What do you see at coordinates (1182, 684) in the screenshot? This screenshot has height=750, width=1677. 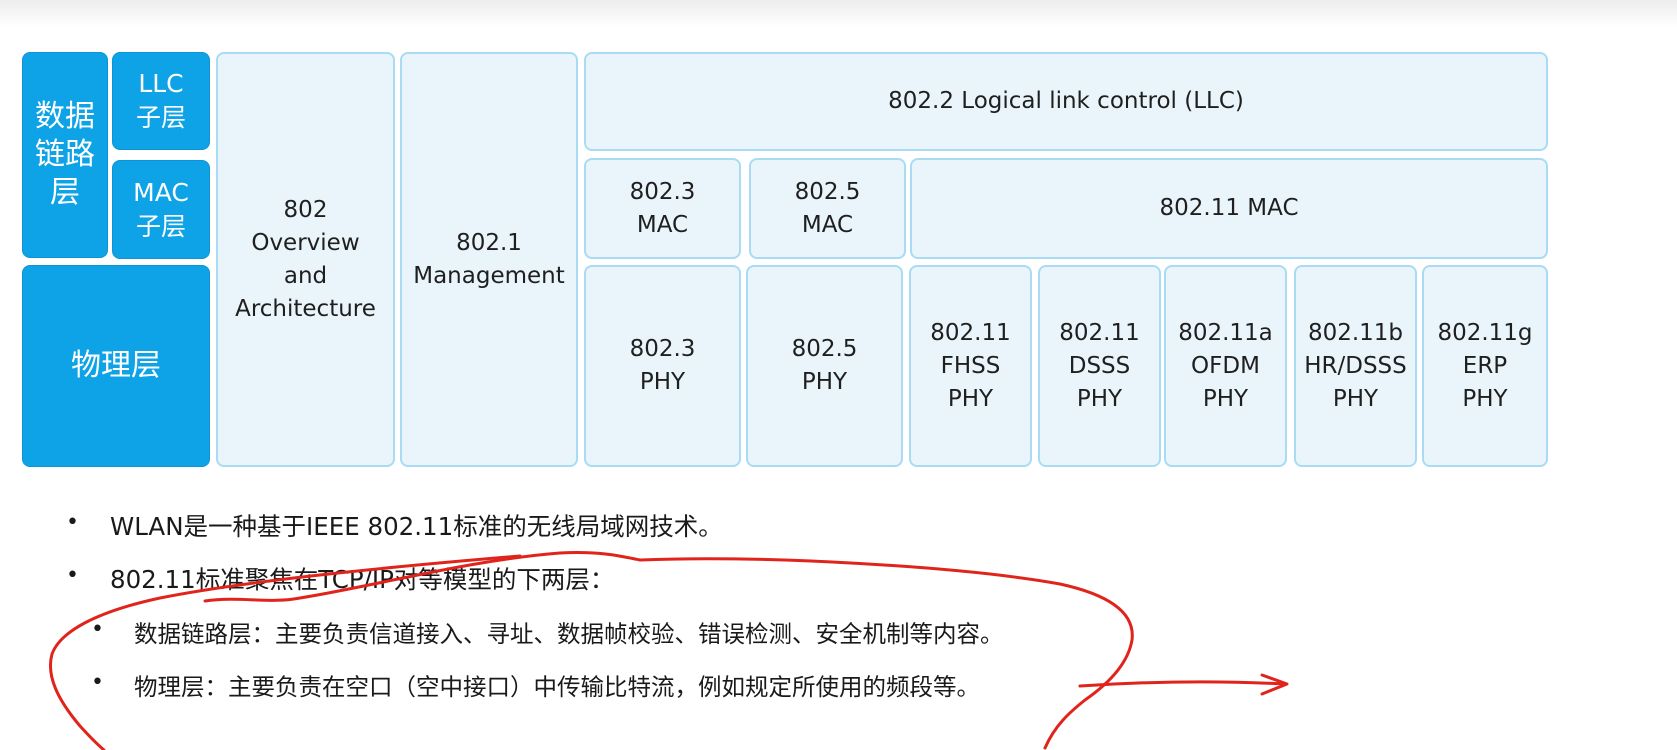 I see `red-arrow-shaft` at bounding box center [1182, 684].